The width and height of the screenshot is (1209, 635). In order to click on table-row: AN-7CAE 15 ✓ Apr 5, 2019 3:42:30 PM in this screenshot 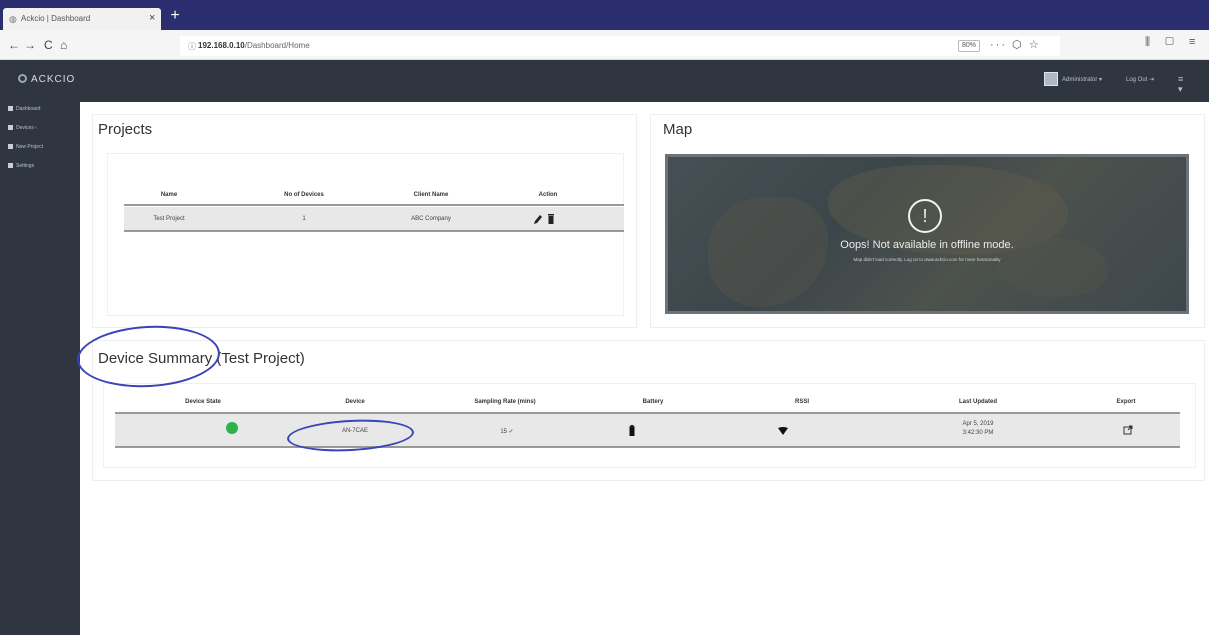, I will do `click(647, 431)`.